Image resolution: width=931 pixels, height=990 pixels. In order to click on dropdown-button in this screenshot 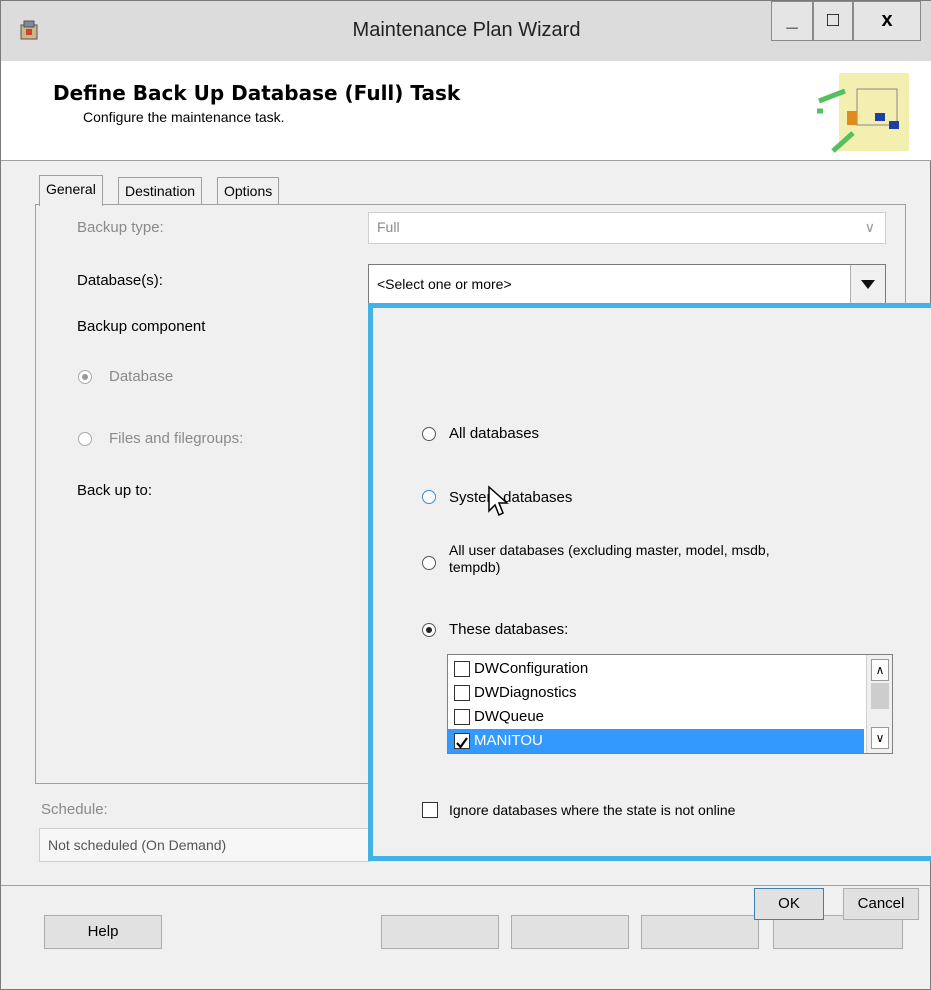, I will do `click(867, 284)`.